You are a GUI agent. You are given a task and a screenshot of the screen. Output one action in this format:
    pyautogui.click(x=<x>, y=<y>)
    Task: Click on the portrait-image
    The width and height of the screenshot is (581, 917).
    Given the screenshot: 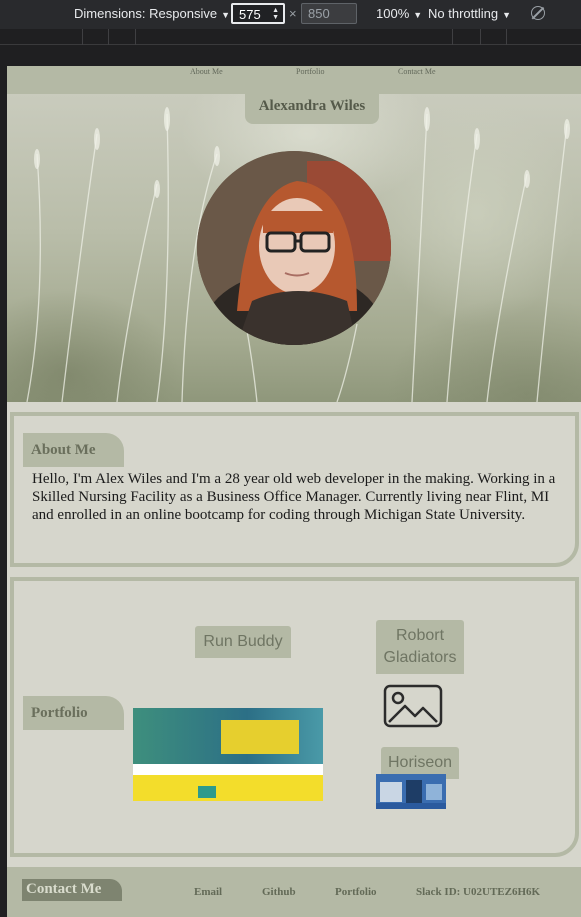 What is the action you would take?
    pyautogui.click(x=294, y=248)
    